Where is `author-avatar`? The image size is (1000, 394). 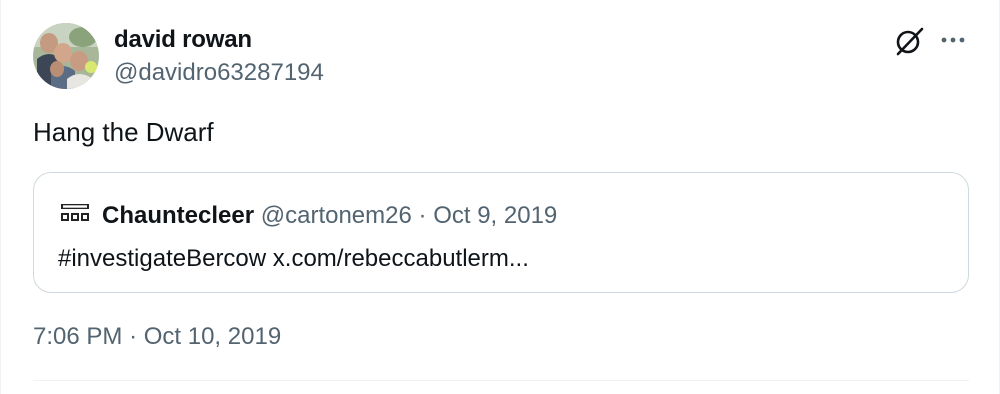 author-avatar is located at coordinates (66, 56).